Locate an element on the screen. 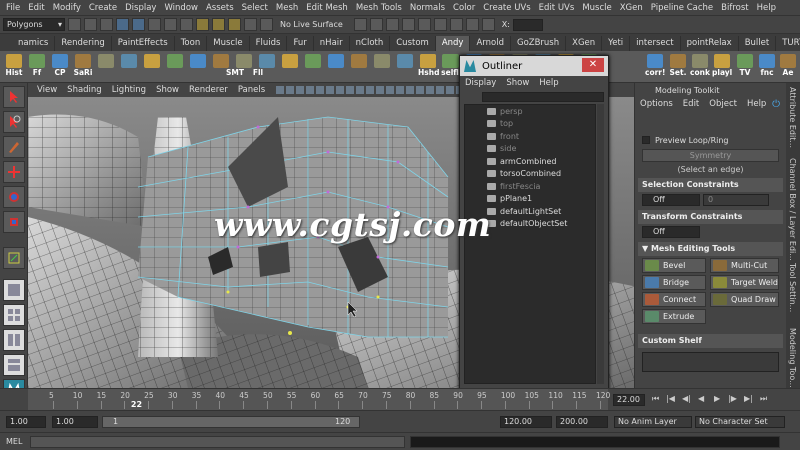 This screenshot has height=450, width=800. shelf-tab-custom: Custom is located at coordinates (413, 43).